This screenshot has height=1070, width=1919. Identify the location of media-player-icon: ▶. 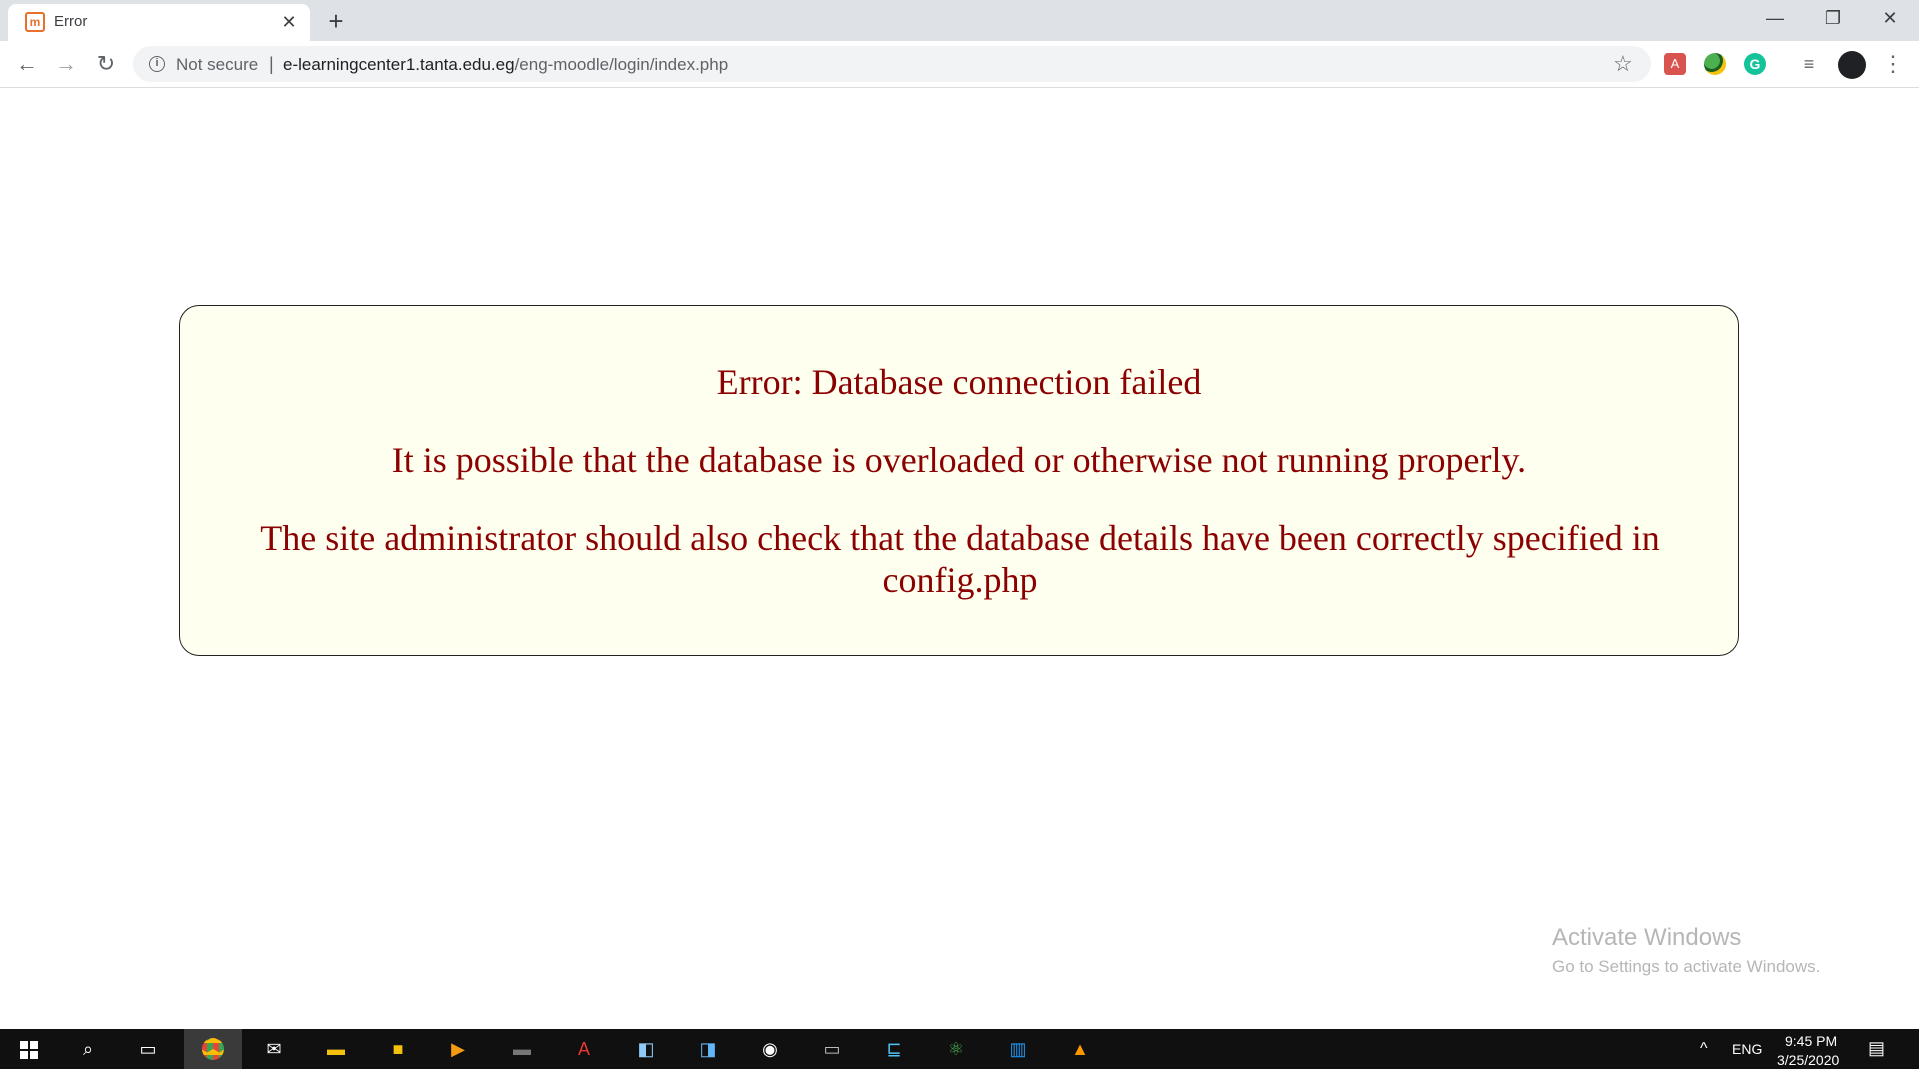
(458, 1049).